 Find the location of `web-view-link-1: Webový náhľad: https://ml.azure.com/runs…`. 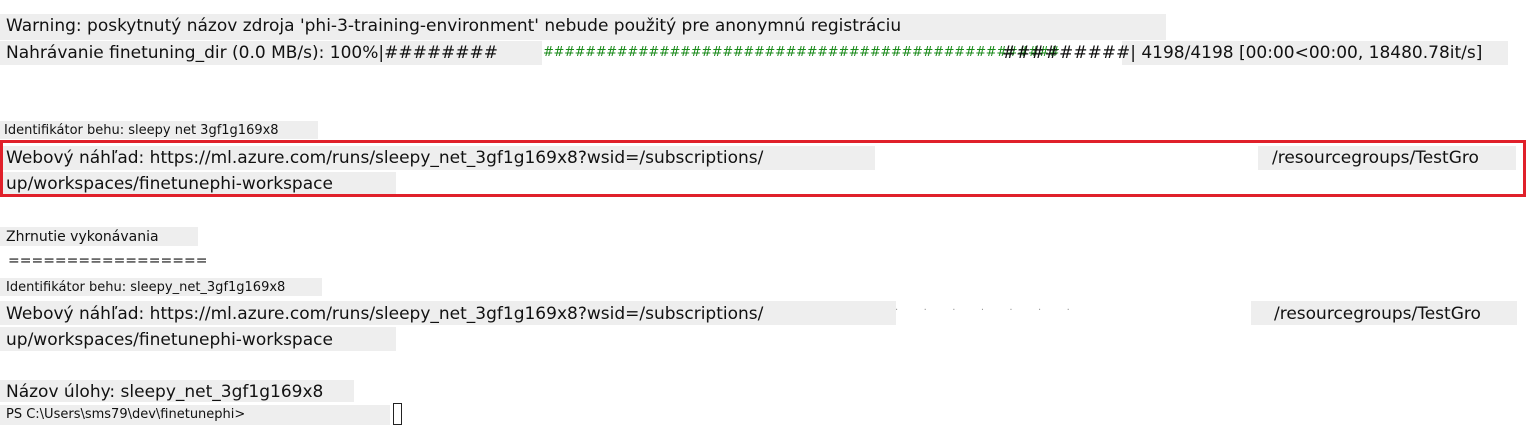

web-view-link-1: Webový náhľad: https://ml.azure.com/runs… is located at coordinates (384, 158).